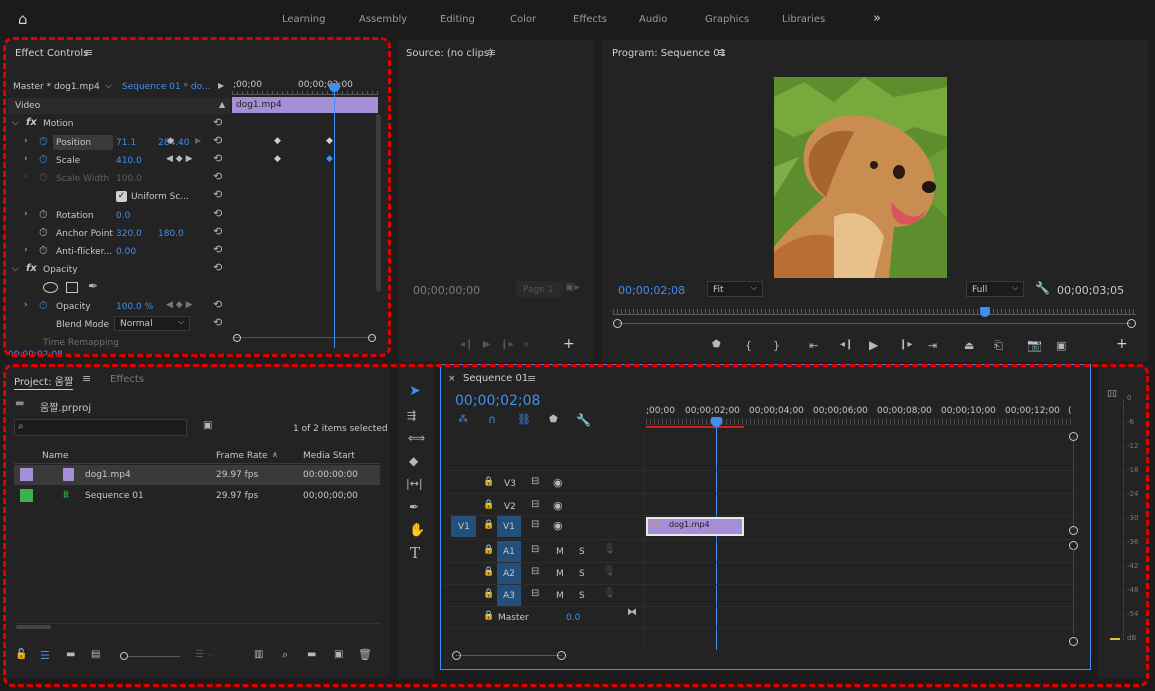  I want to click on lift-icon: ⏏, so click(969, 345).